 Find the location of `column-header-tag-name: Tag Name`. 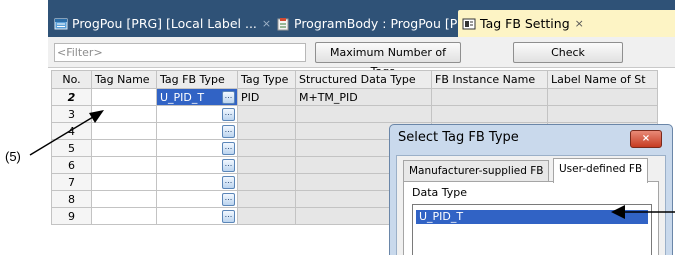

column-header-tag-name: Tag Name is located at coordinates (124, 79).